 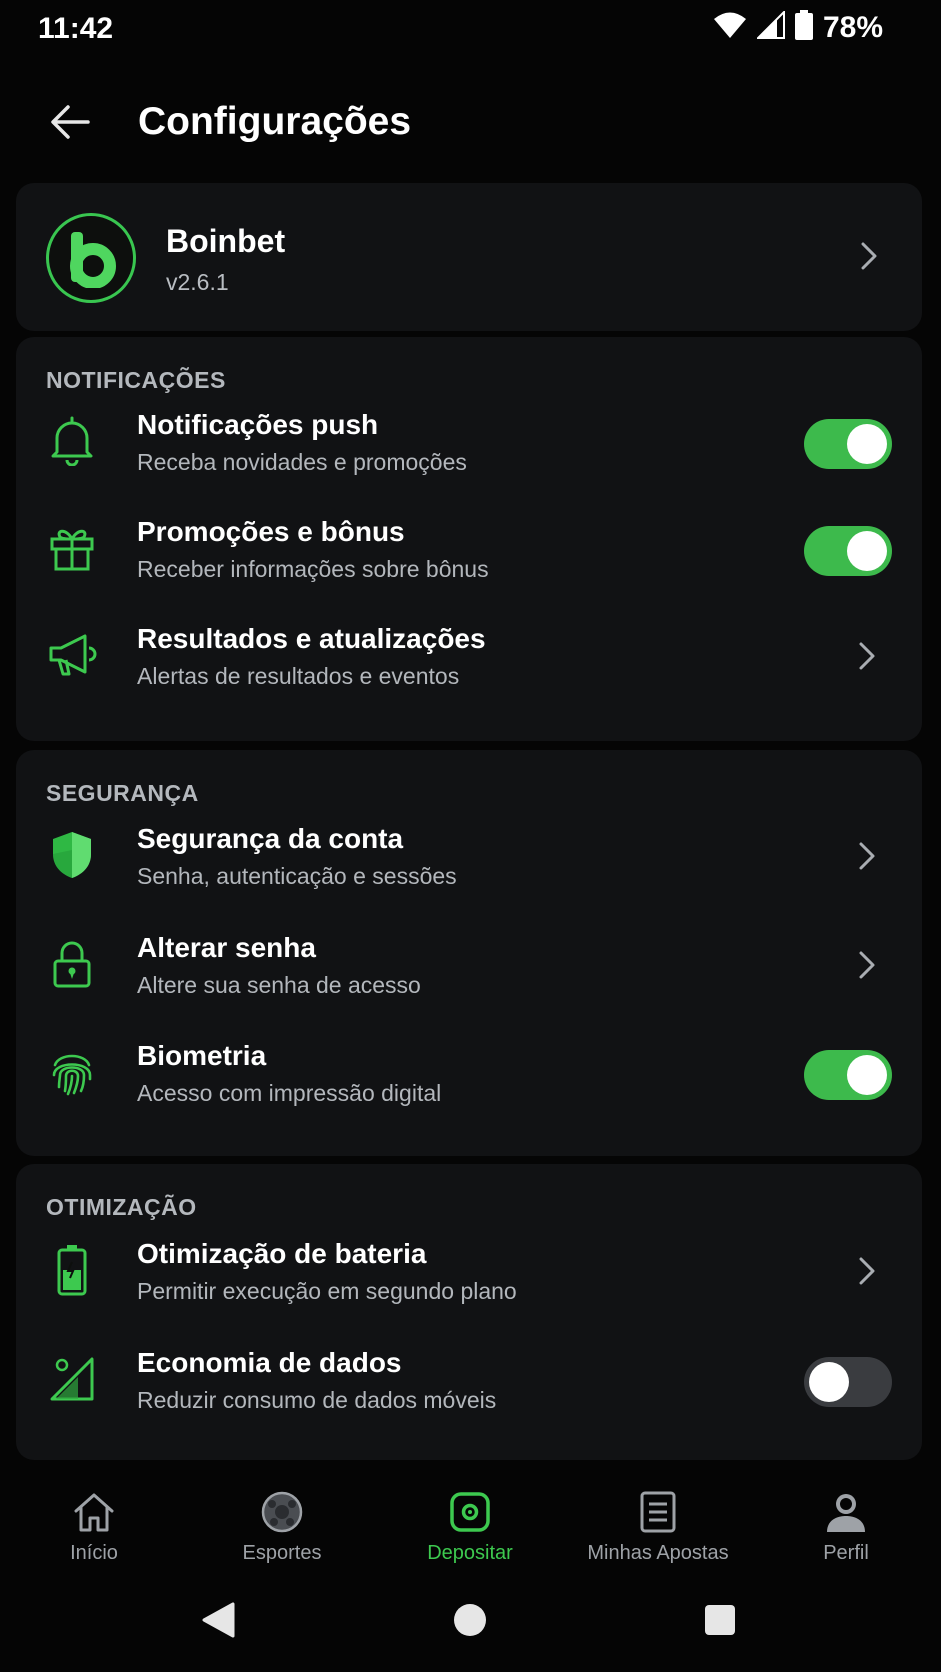 What do you see at coordinates (72, 855) in the screenshot?
I see `shield-icon` at bounding box center [72, 855].